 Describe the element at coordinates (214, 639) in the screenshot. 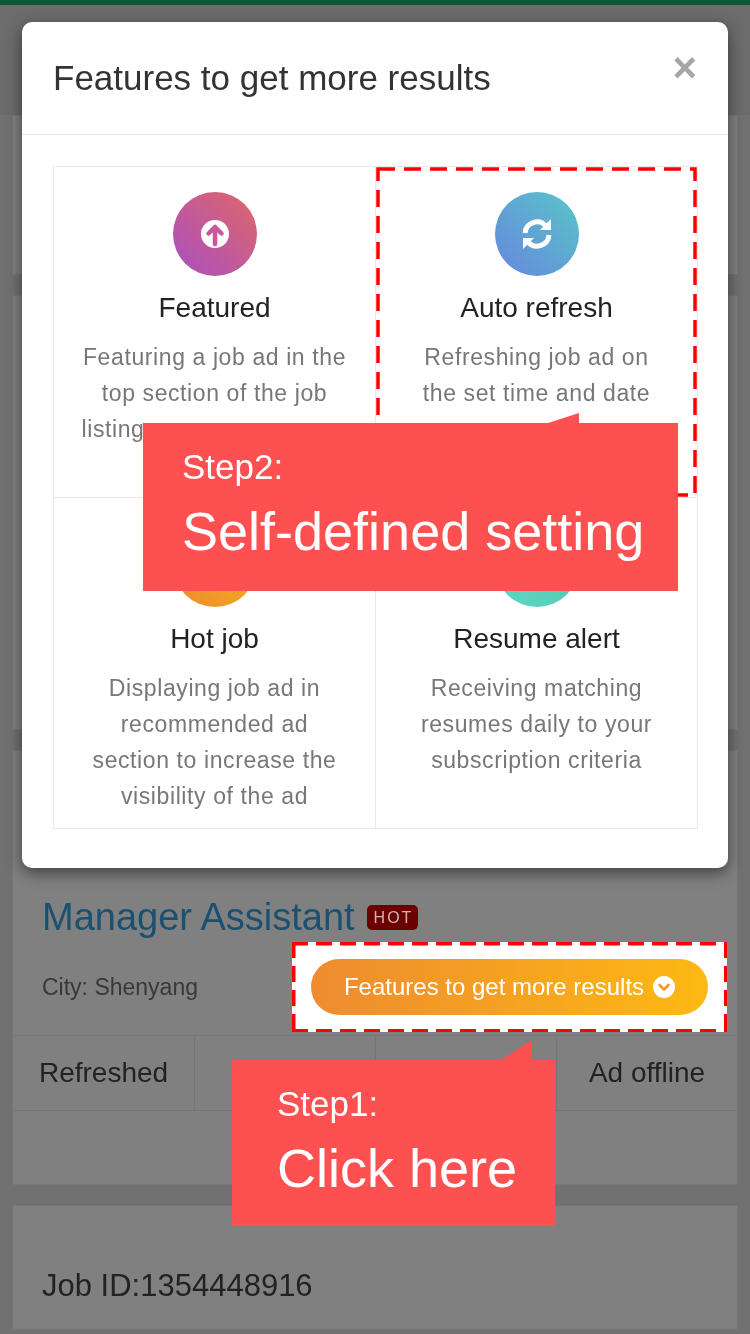

I see `feature-title: Hot job` at that location.